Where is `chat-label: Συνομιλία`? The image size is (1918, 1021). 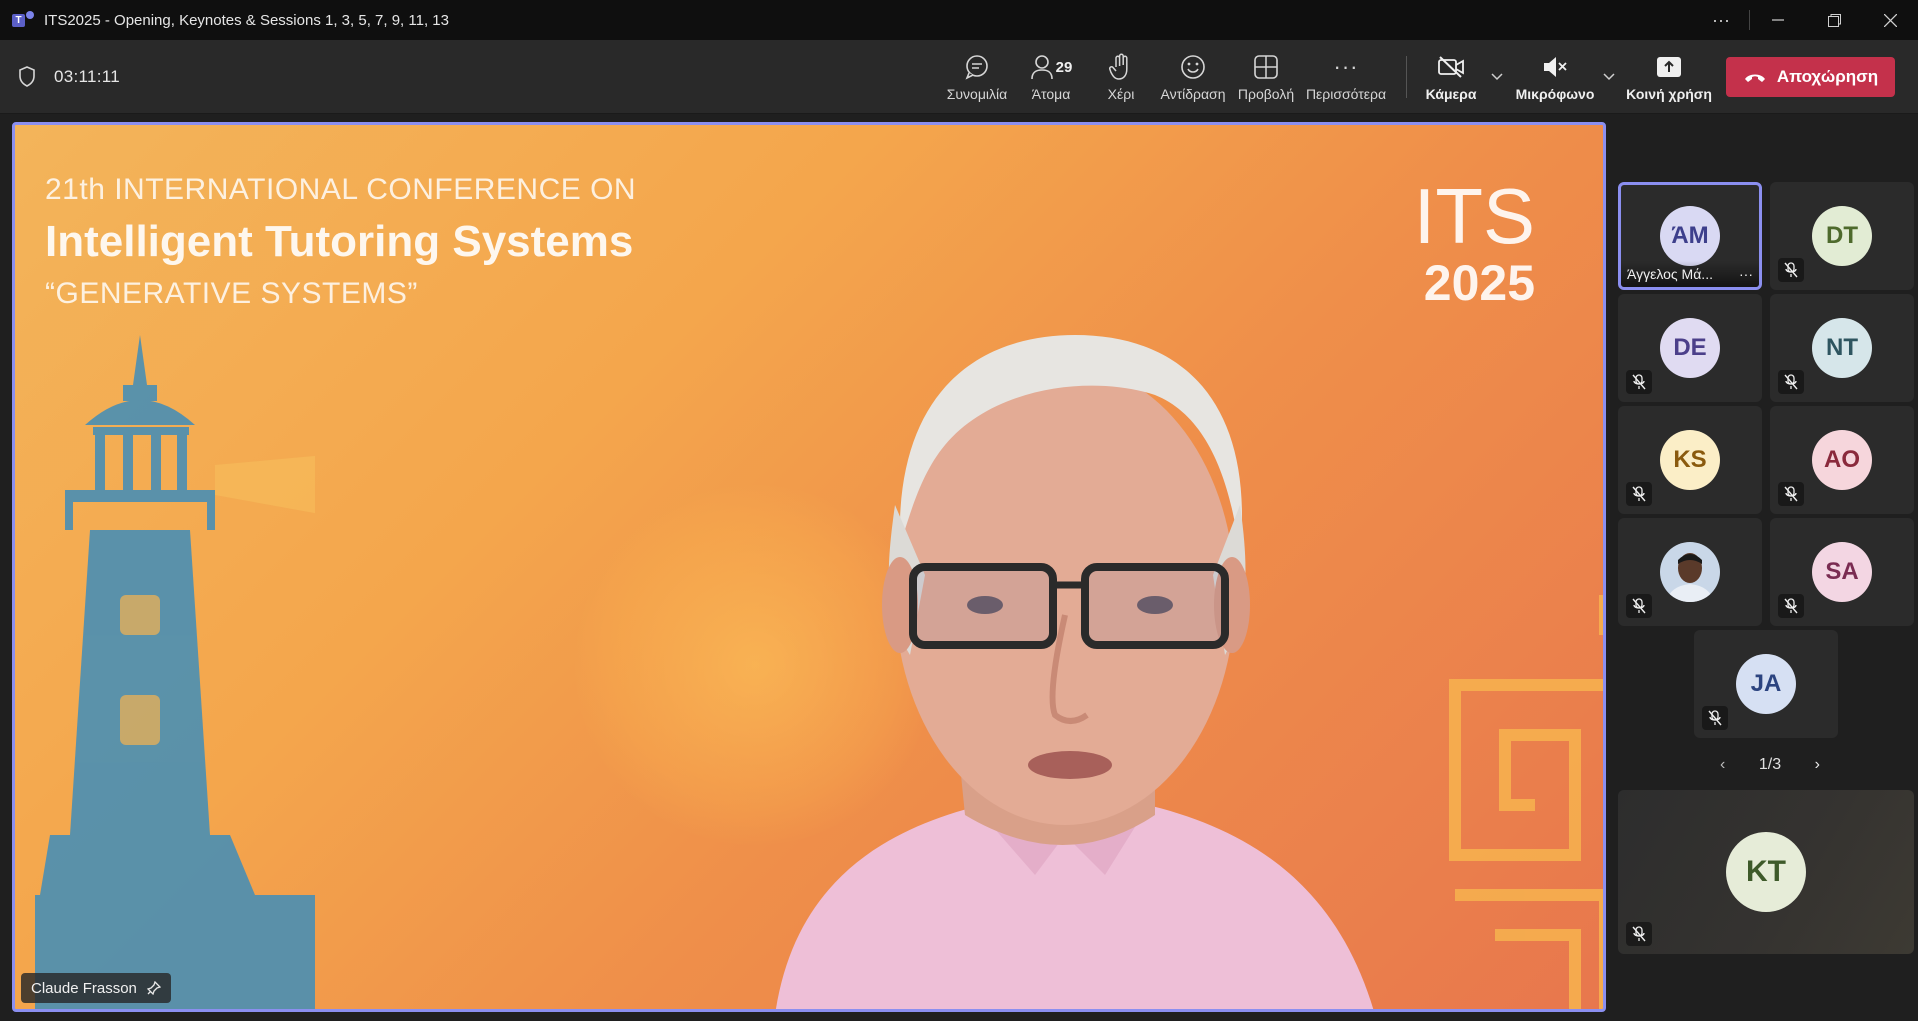
chat-label: Συνομιλία is located at coordinates (977, 94).